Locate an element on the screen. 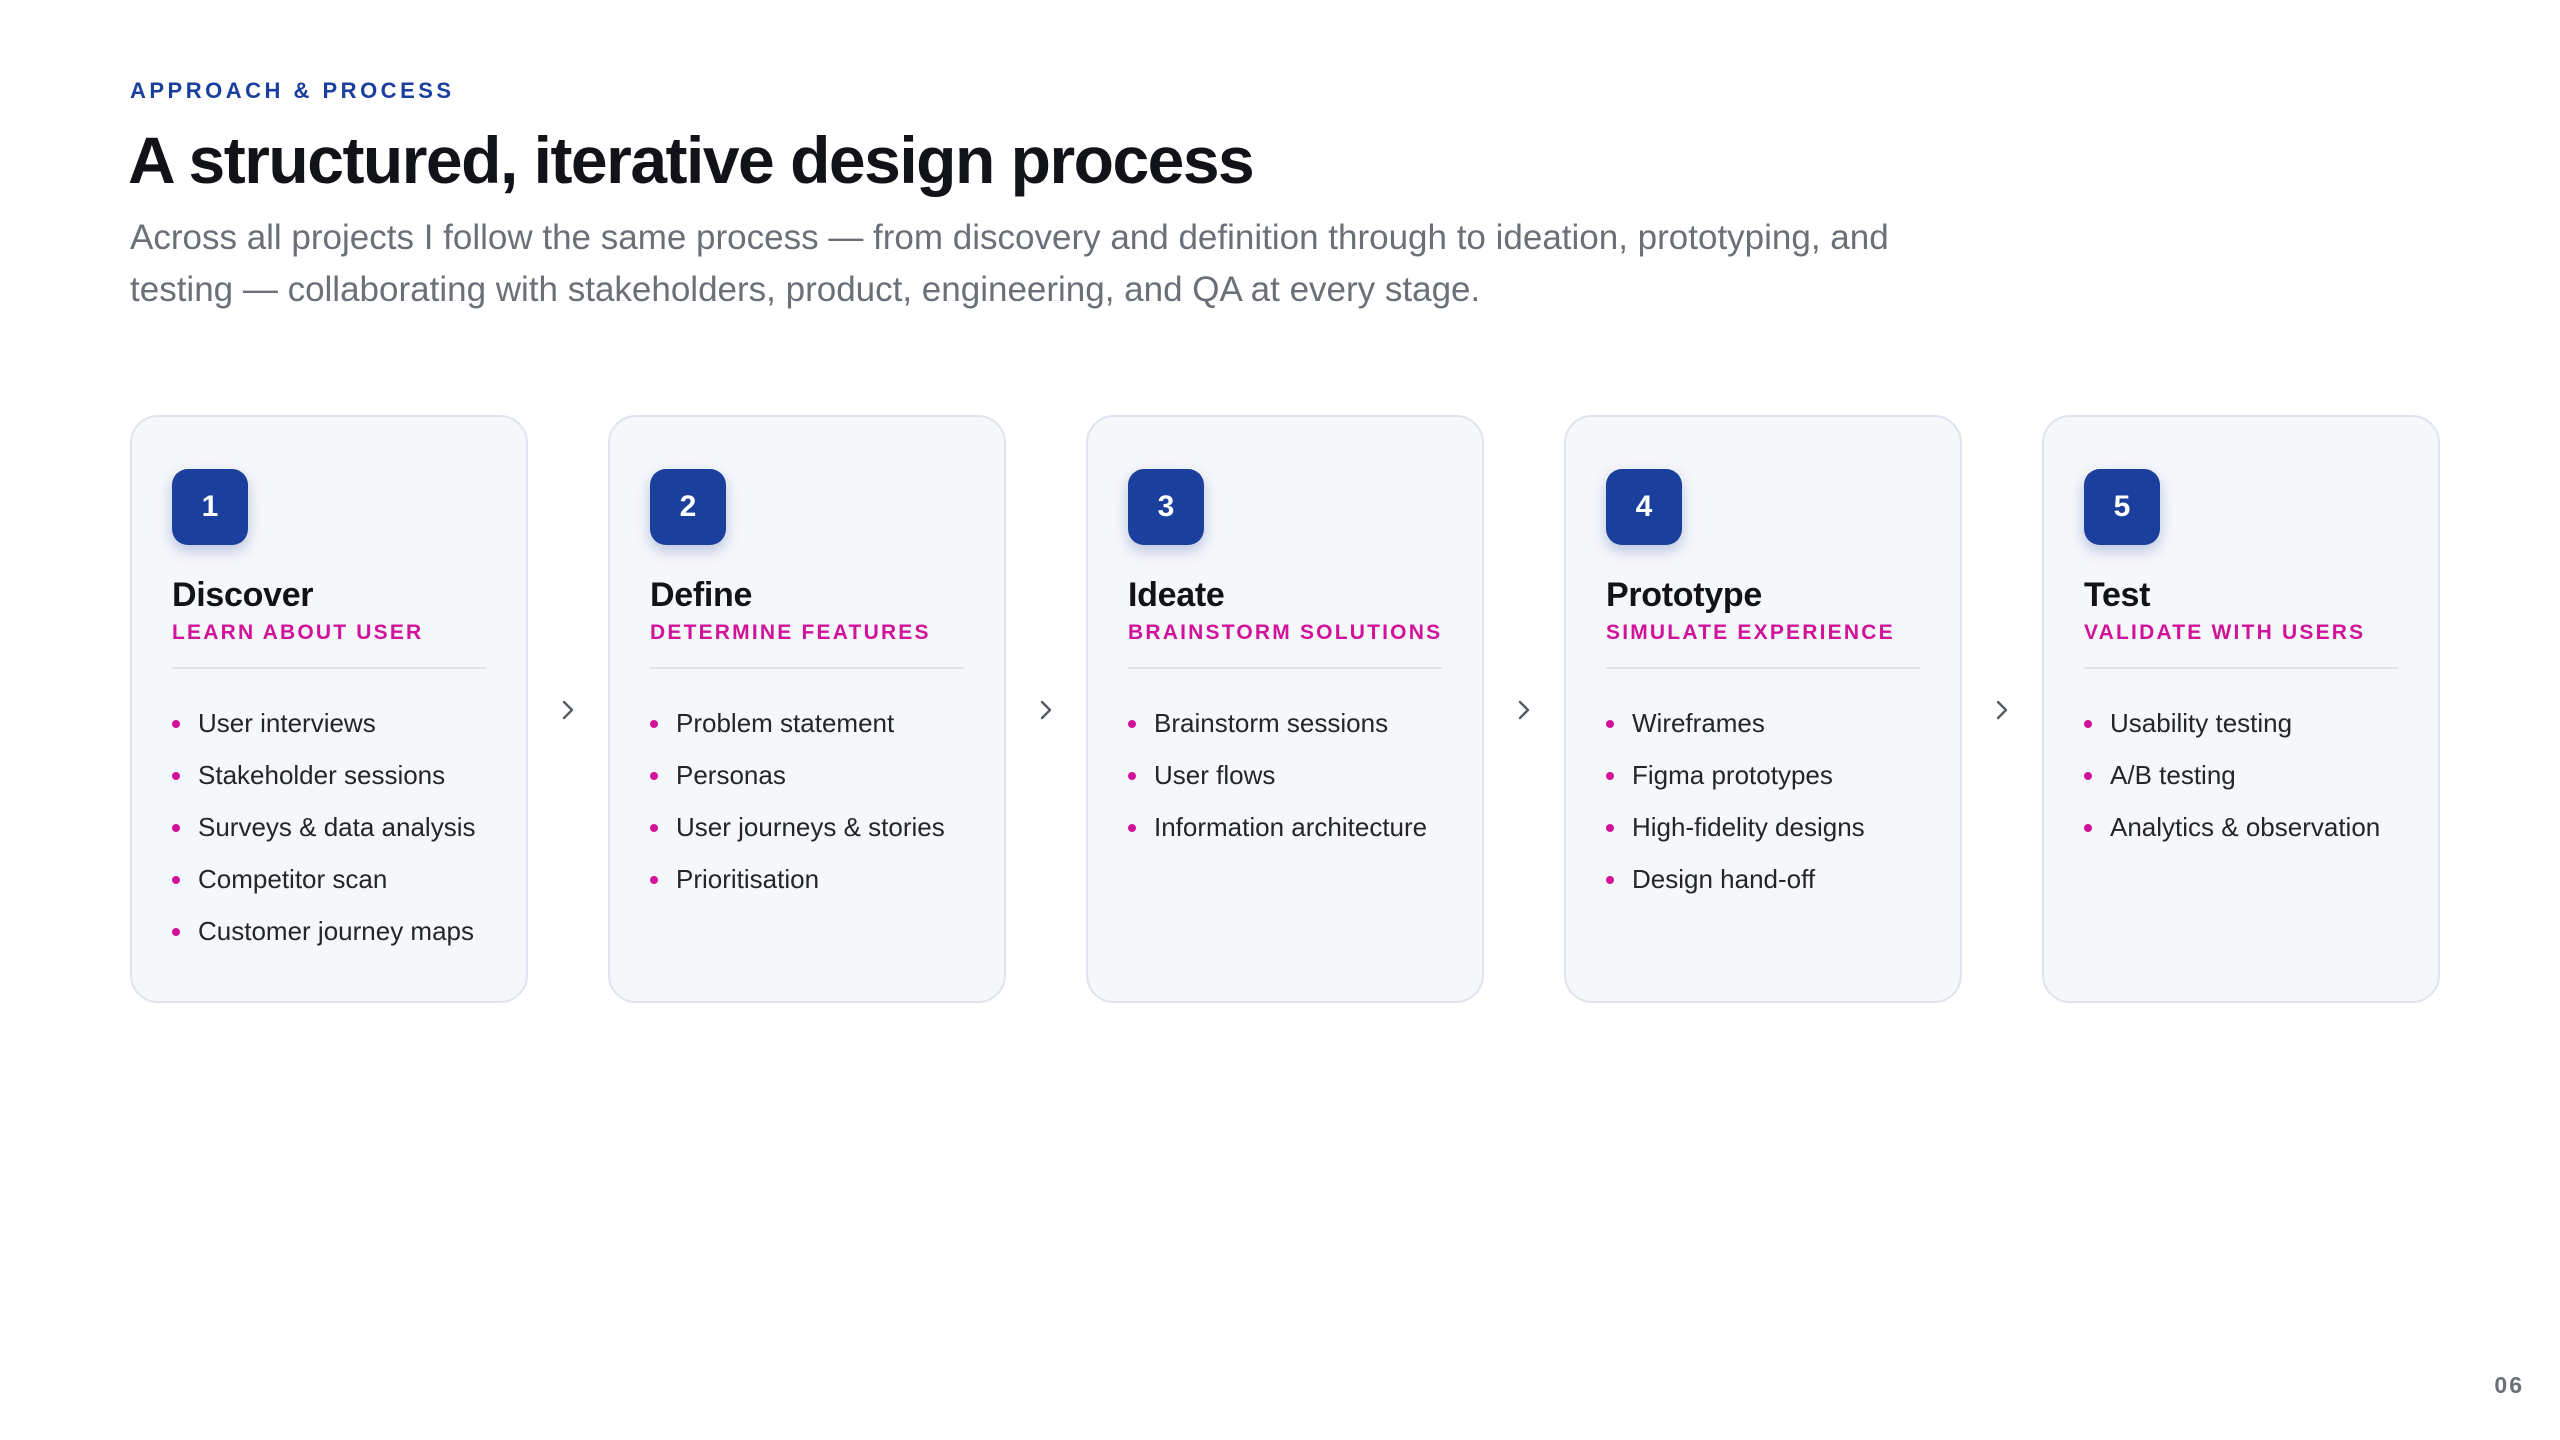 Image resolution: width=2560 pixels, height=1440 pixels. list-item: User journeys & stories is located at coordinates (807, 827).